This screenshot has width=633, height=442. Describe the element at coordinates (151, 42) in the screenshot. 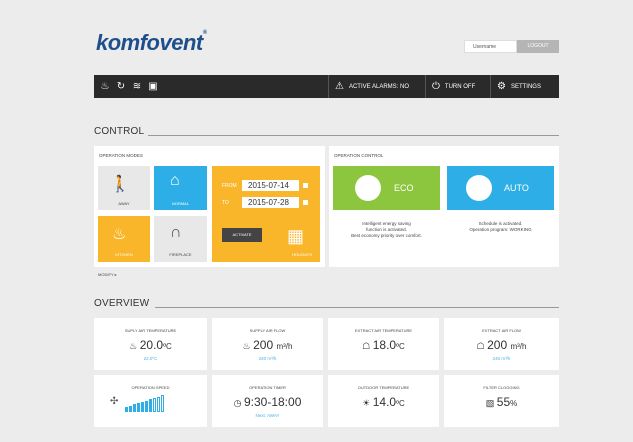

I see `komfovent-logo: komfovent®` at that location.